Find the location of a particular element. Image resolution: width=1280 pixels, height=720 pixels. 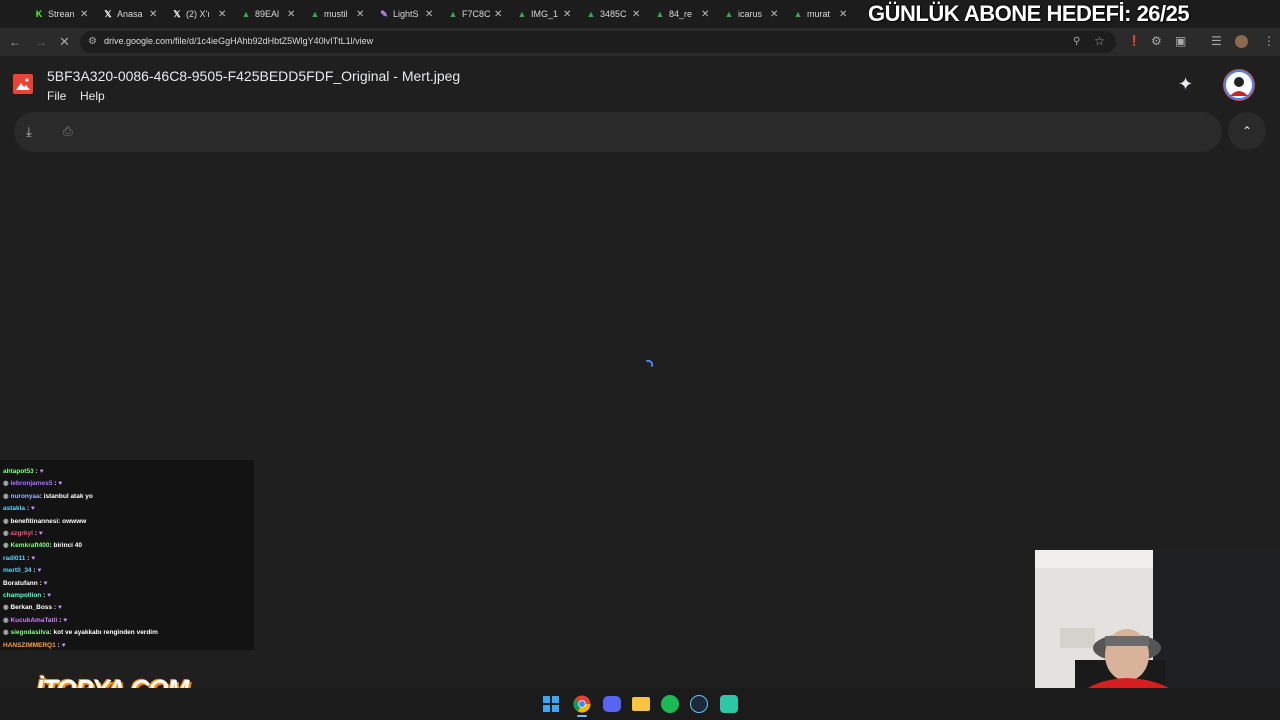

app-icon is located at coordinates (729, 704).